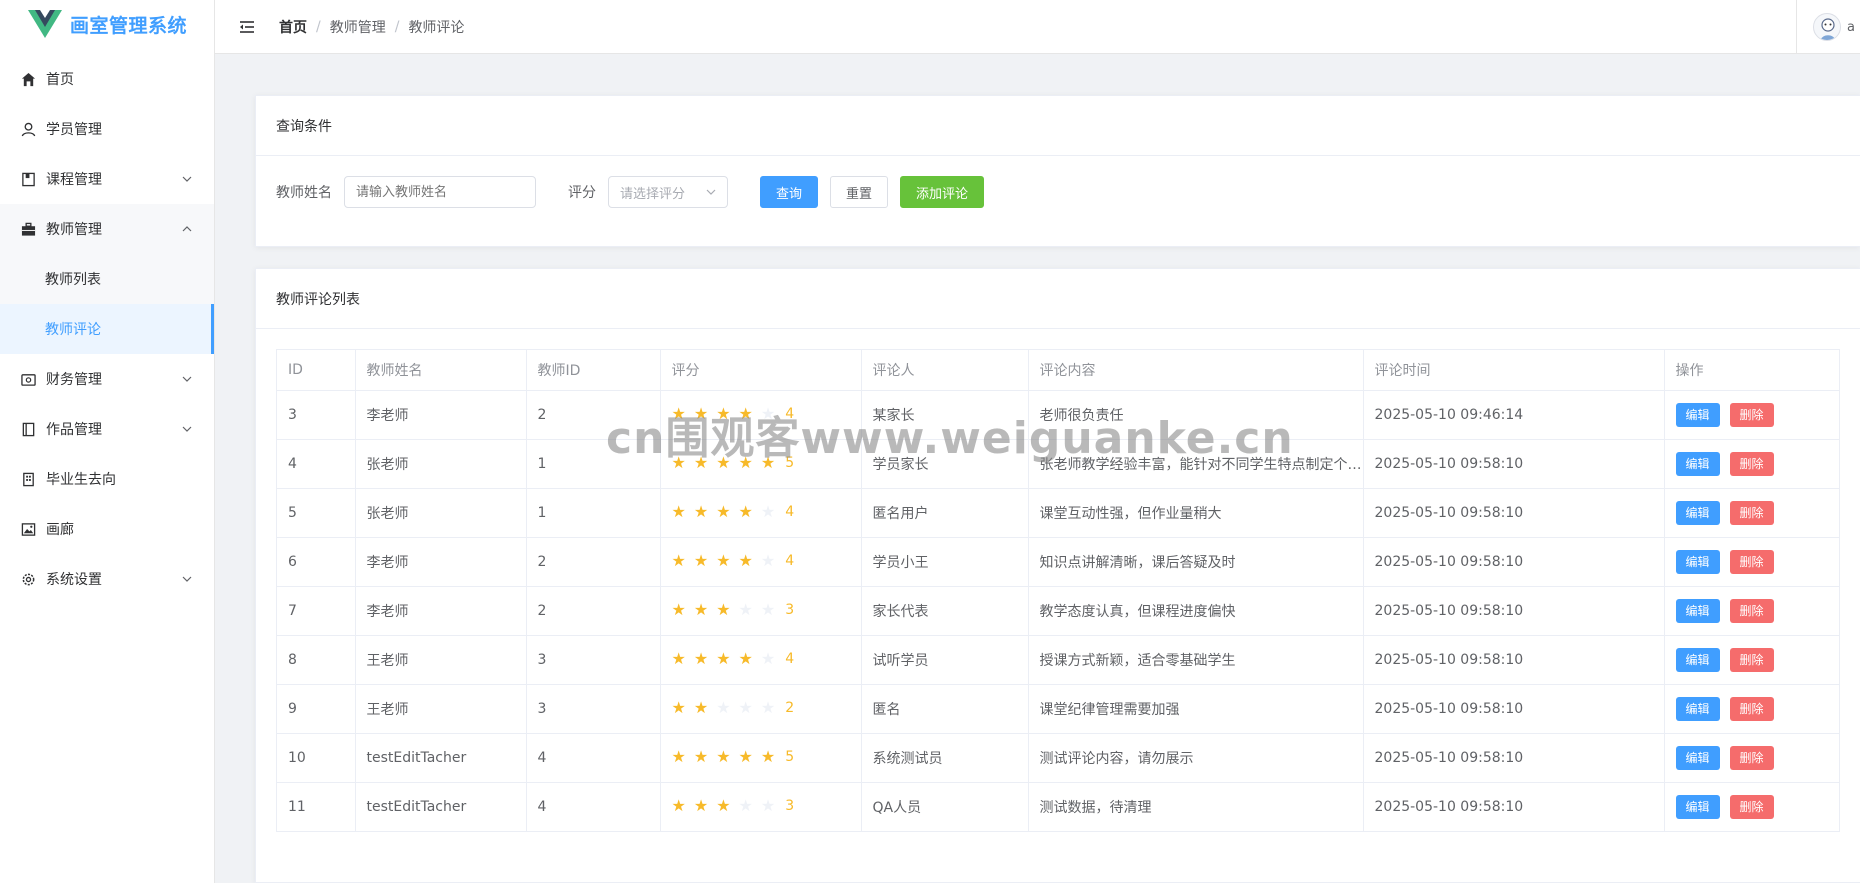 This screenshot has width=1860, height=883. Describe the element at coordinates (593, 758) in the screenshot. I see `cell-teacher-id: 4` at that location.